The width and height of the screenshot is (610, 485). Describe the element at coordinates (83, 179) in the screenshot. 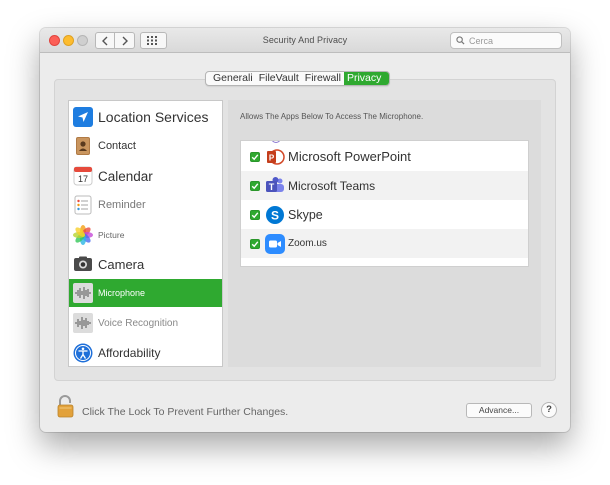

I see `svg-text: 17` at that location.